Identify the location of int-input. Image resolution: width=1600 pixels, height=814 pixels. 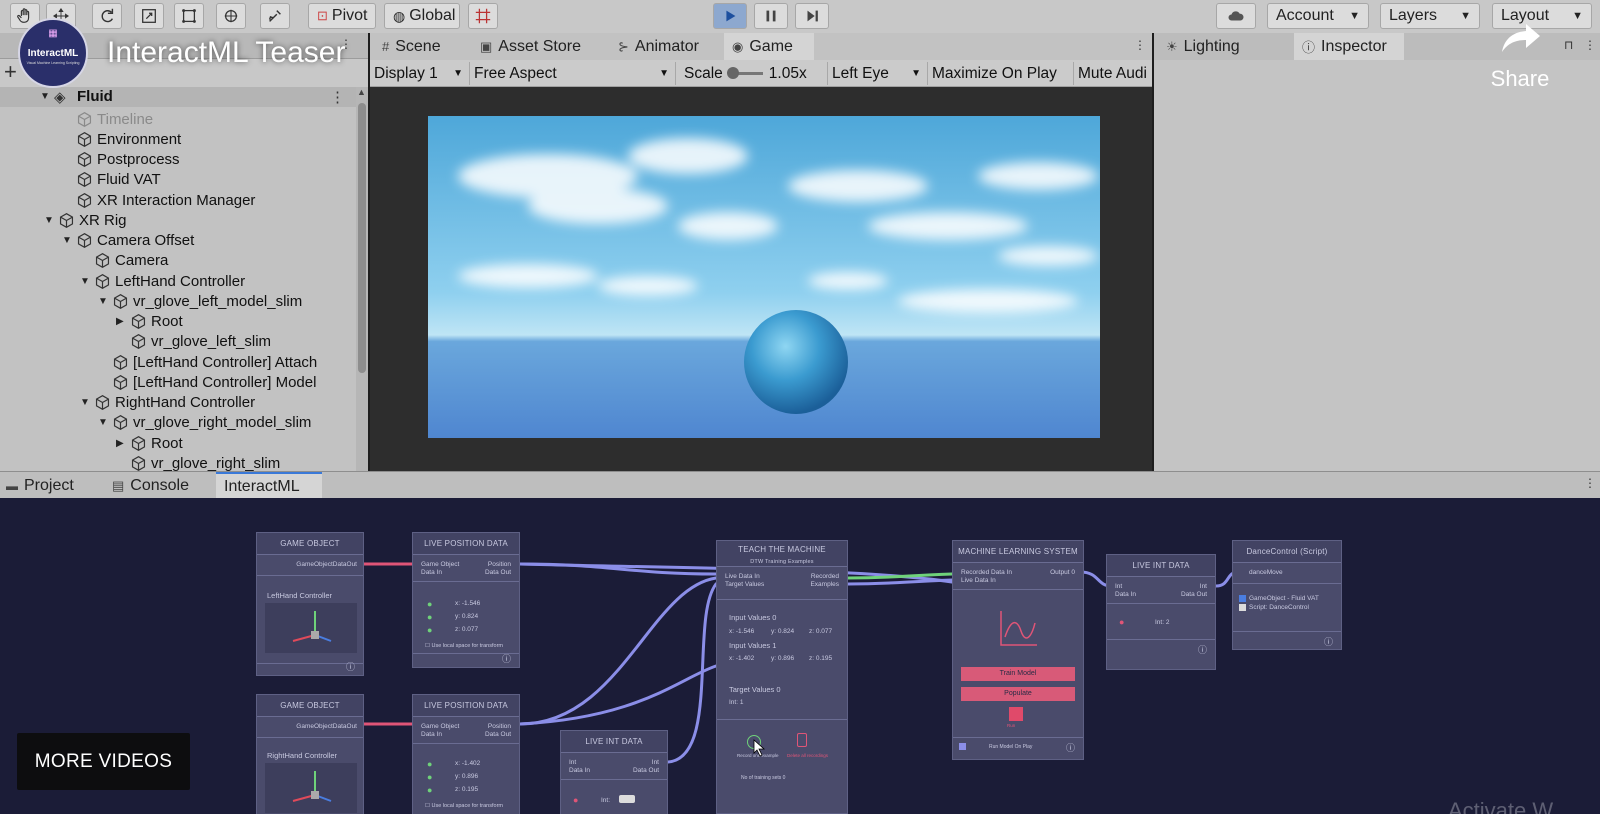
(627, 799).